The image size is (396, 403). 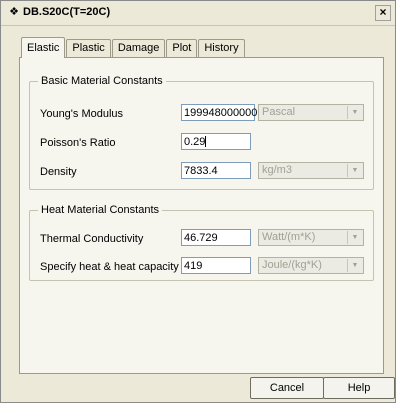 What do you see at coordinates (311, 112) in the screenshot?
I see `youngs-modulus-unit-select: Pascal ▼` at bounding box center [311, 112].